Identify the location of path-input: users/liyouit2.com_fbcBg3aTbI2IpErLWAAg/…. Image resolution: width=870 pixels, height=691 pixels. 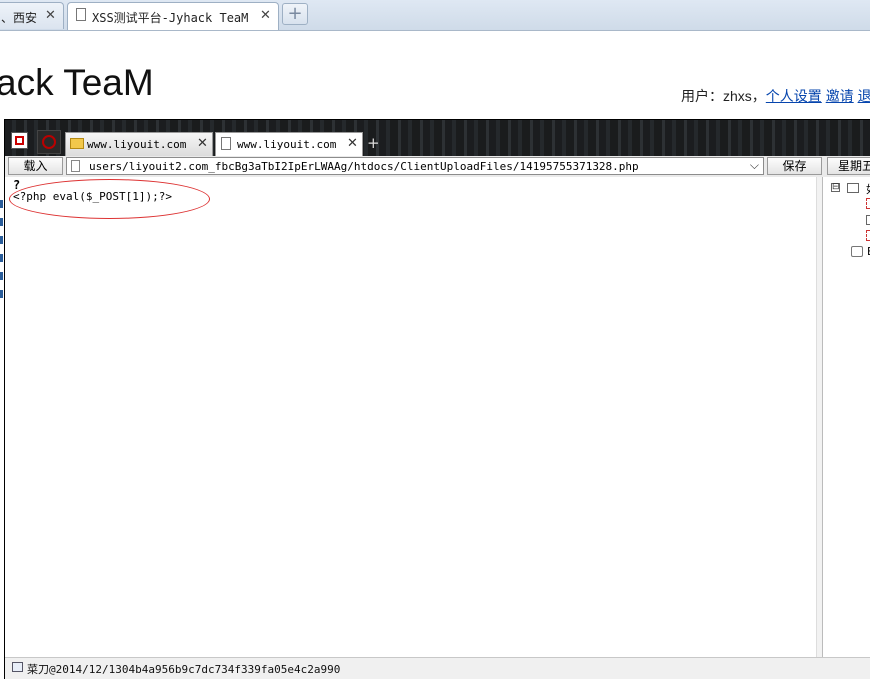
(415, 166).